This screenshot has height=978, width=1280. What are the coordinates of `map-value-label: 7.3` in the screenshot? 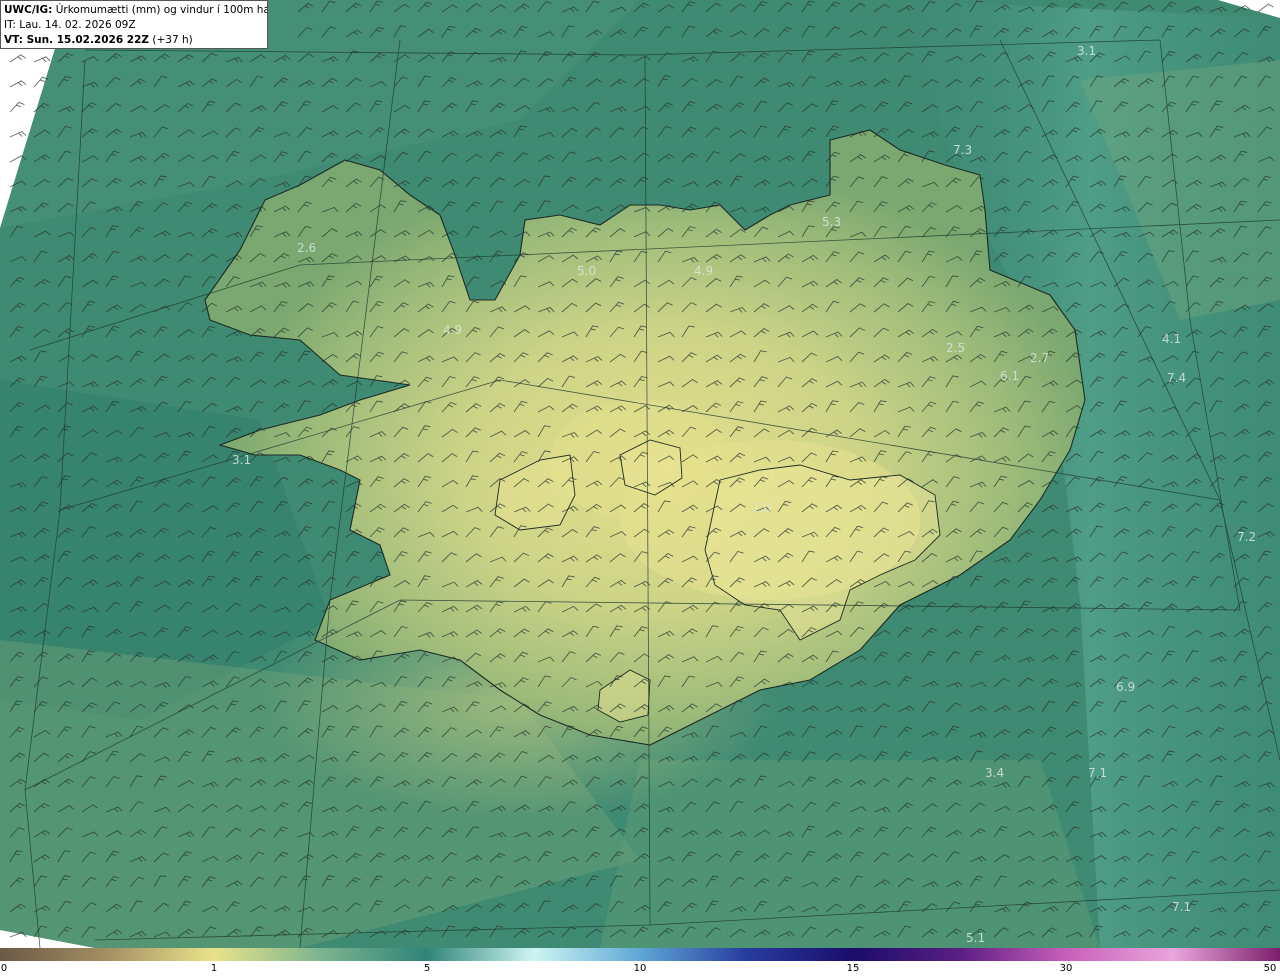 It's located at (962, 150).